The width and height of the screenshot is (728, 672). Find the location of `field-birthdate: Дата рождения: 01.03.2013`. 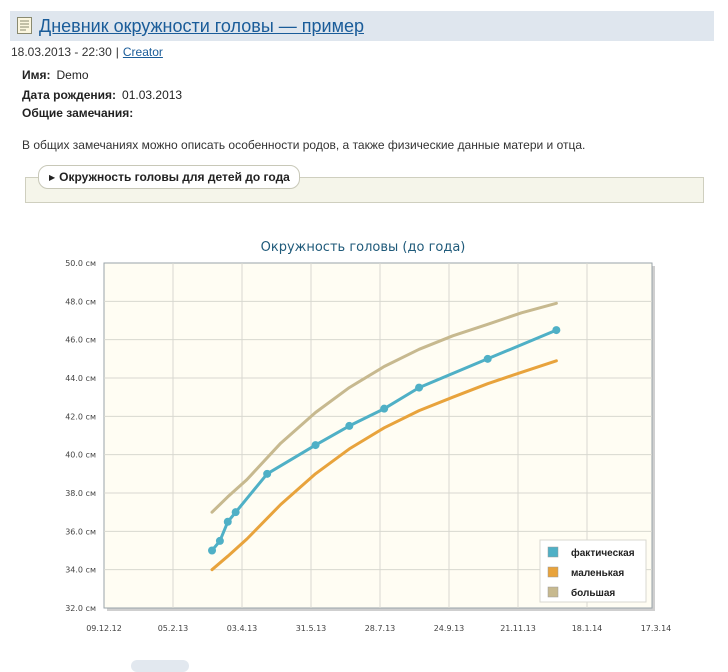

field-birthdate: Дата рождения: 01.03.2013 is located at coordinates (102, 95).